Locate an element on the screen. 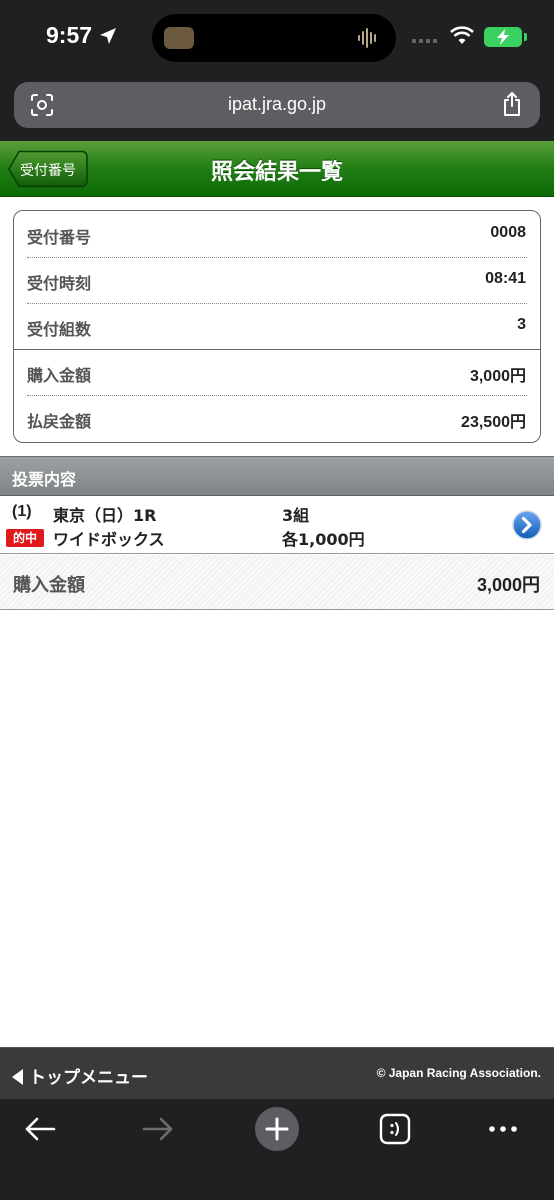 Image resolution: width=554 pixels, height=1200 pixels. page-title: 照会結果一覧 is located at coordinates (276, 172).